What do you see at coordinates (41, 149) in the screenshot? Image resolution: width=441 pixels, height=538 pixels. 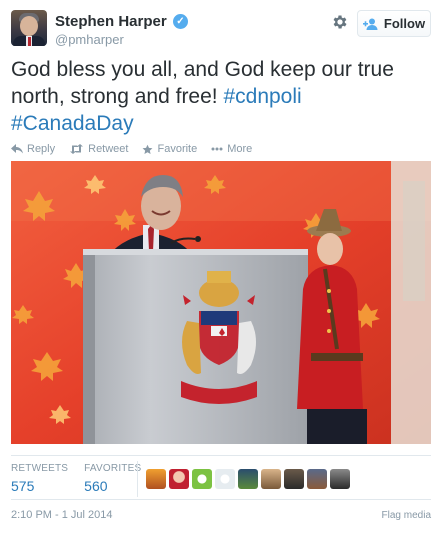 I see `reply-label: Reply` at bounding box center [41, 149].